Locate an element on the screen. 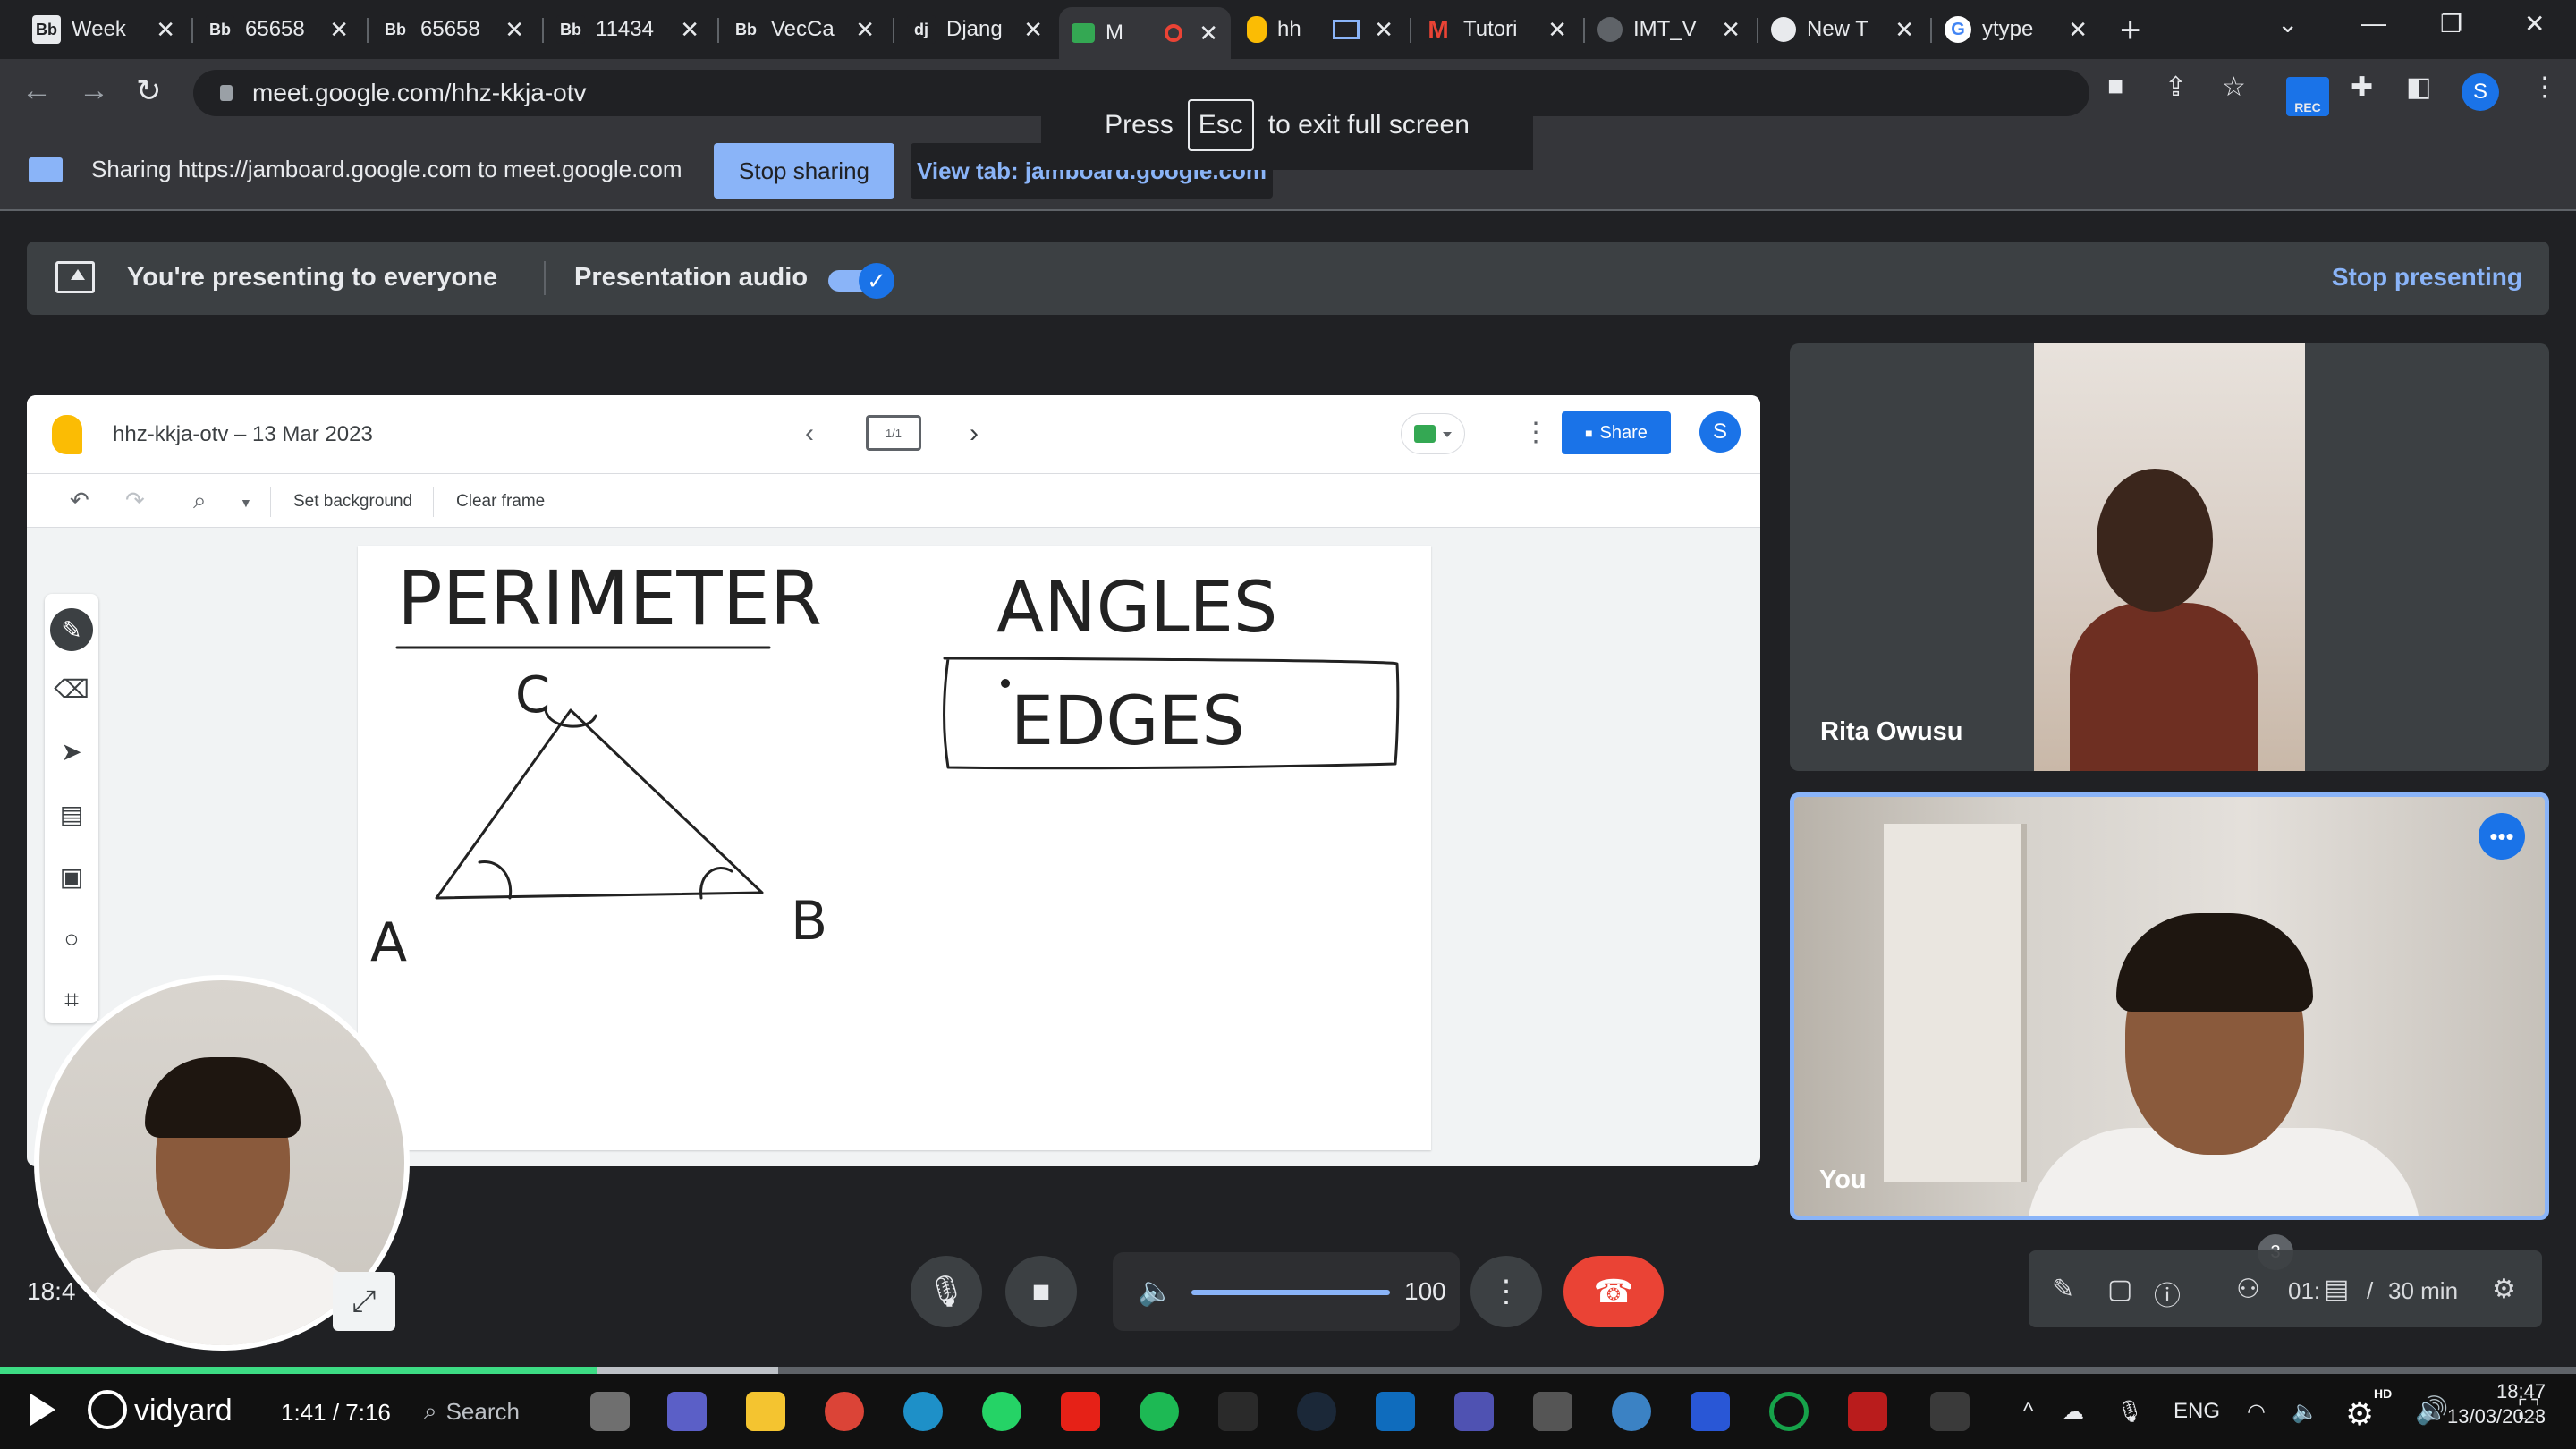 Image resolution: width=2576 pixels, height=1449 pixels. volume-tray-icon: 🔈 is located at coordinates (2305, 1412).